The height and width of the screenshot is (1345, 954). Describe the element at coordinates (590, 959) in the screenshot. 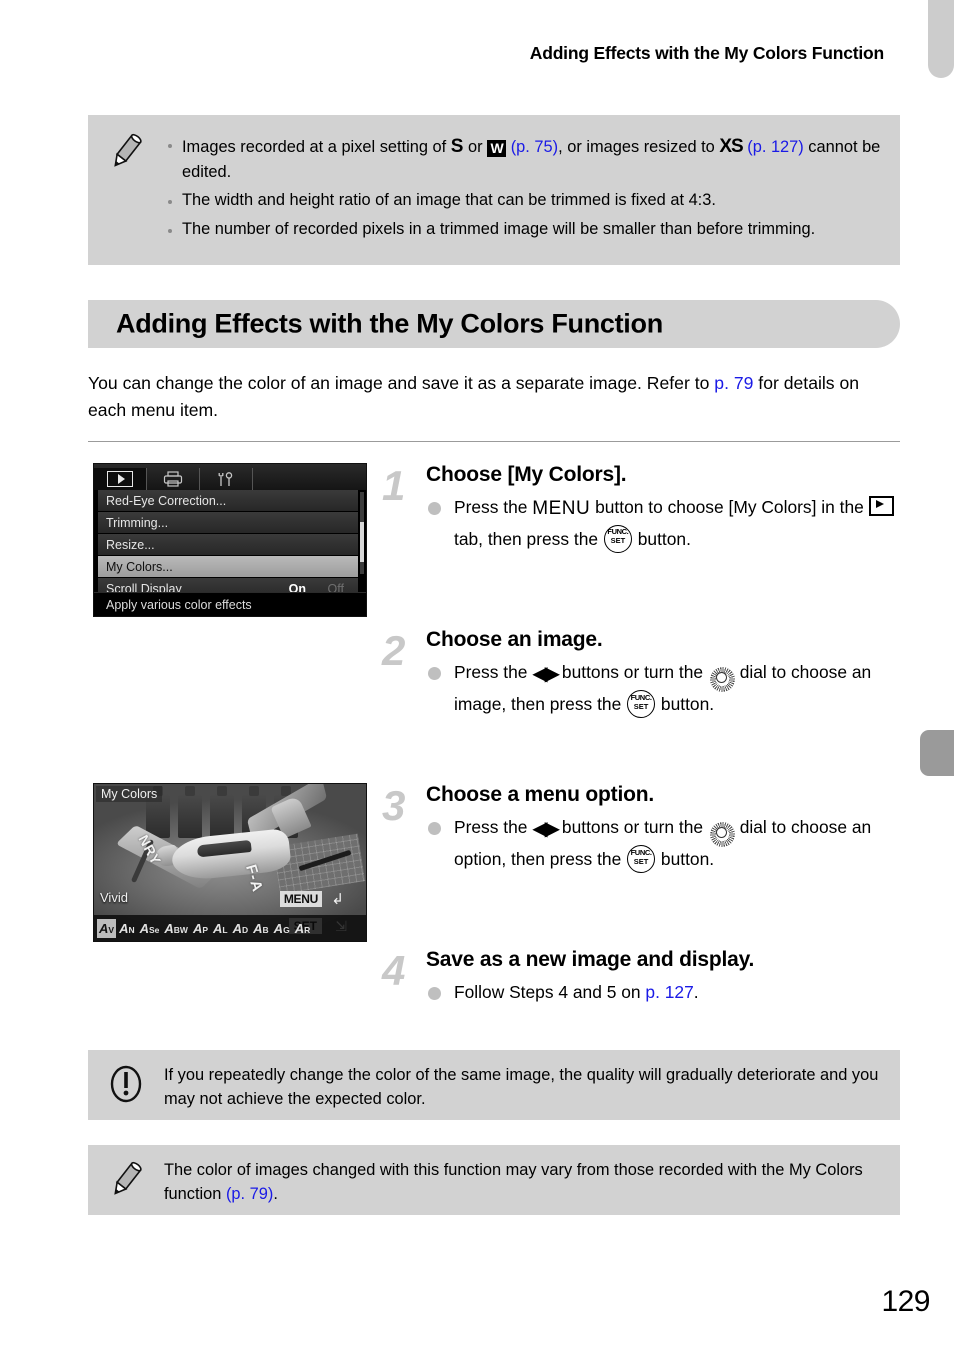

I see `step-title: Save as a new image and display.` at that location.